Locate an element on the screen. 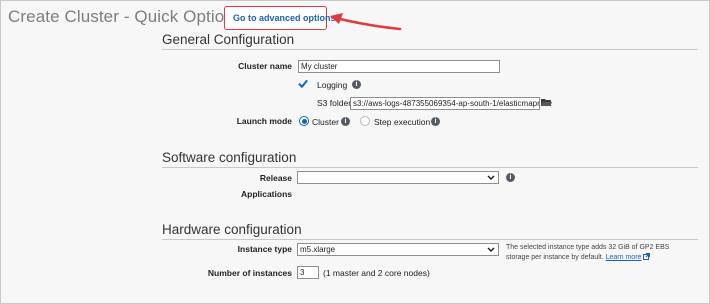 The width and height of the screenshot is (710, 304). launch-mode-label: Launch mode is located at coordinates (264, 121).